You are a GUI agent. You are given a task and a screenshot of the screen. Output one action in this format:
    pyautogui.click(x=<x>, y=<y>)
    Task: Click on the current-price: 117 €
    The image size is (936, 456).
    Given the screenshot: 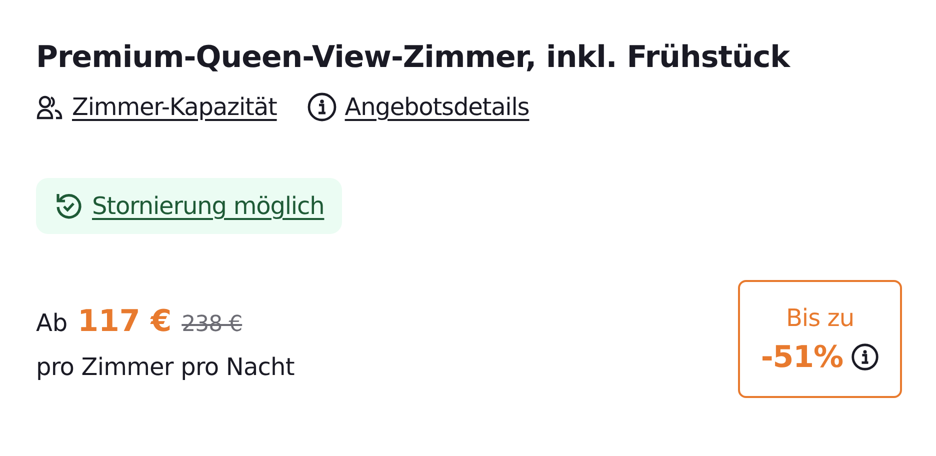 What is the action you would take?
    pyautogui.click(x=125, y=321)
    